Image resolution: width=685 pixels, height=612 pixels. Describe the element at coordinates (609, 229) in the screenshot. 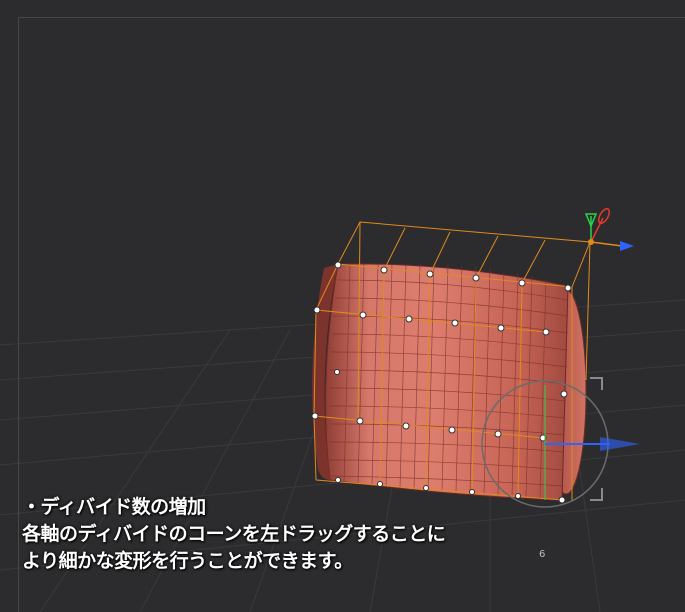

I see `move-gizmo-icon` at that location.